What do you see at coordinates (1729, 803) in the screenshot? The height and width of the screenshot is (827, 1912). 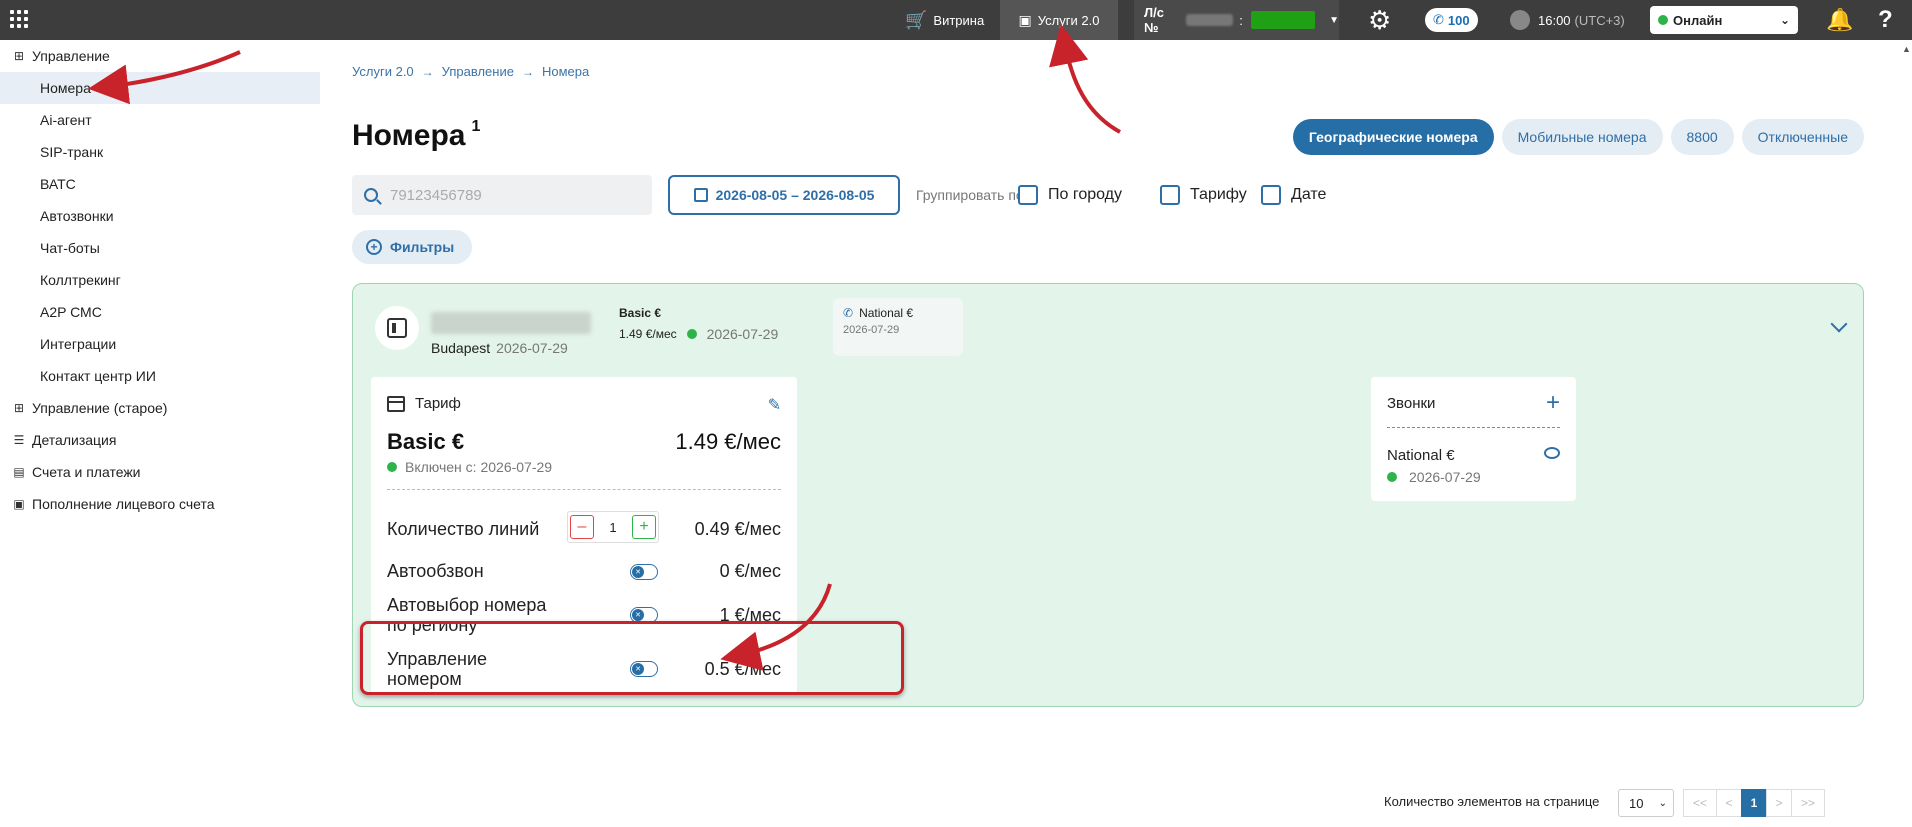 I see `prev-page-button: <` at bounding box center [1729, 803].